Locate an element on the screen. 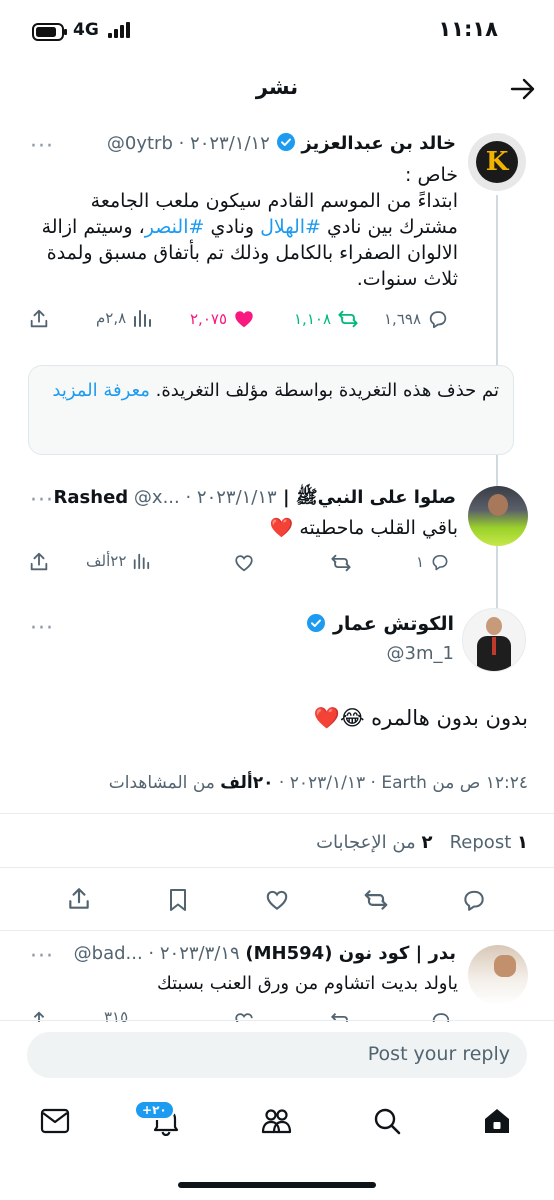 The image size is (554, 1200). reply-input-placeholder: Post your reply is located at coordinates (439, 1054).